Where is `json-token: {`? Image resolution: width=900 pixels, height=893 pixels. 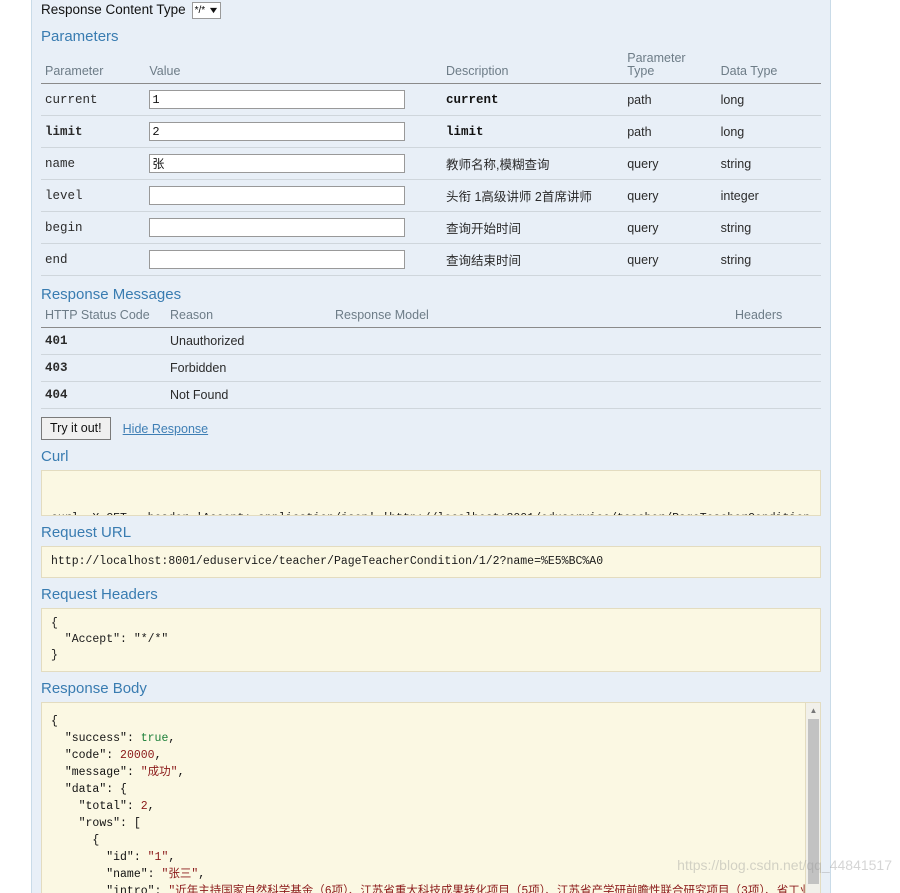
json-token: { is located at coordinates (54, 721).